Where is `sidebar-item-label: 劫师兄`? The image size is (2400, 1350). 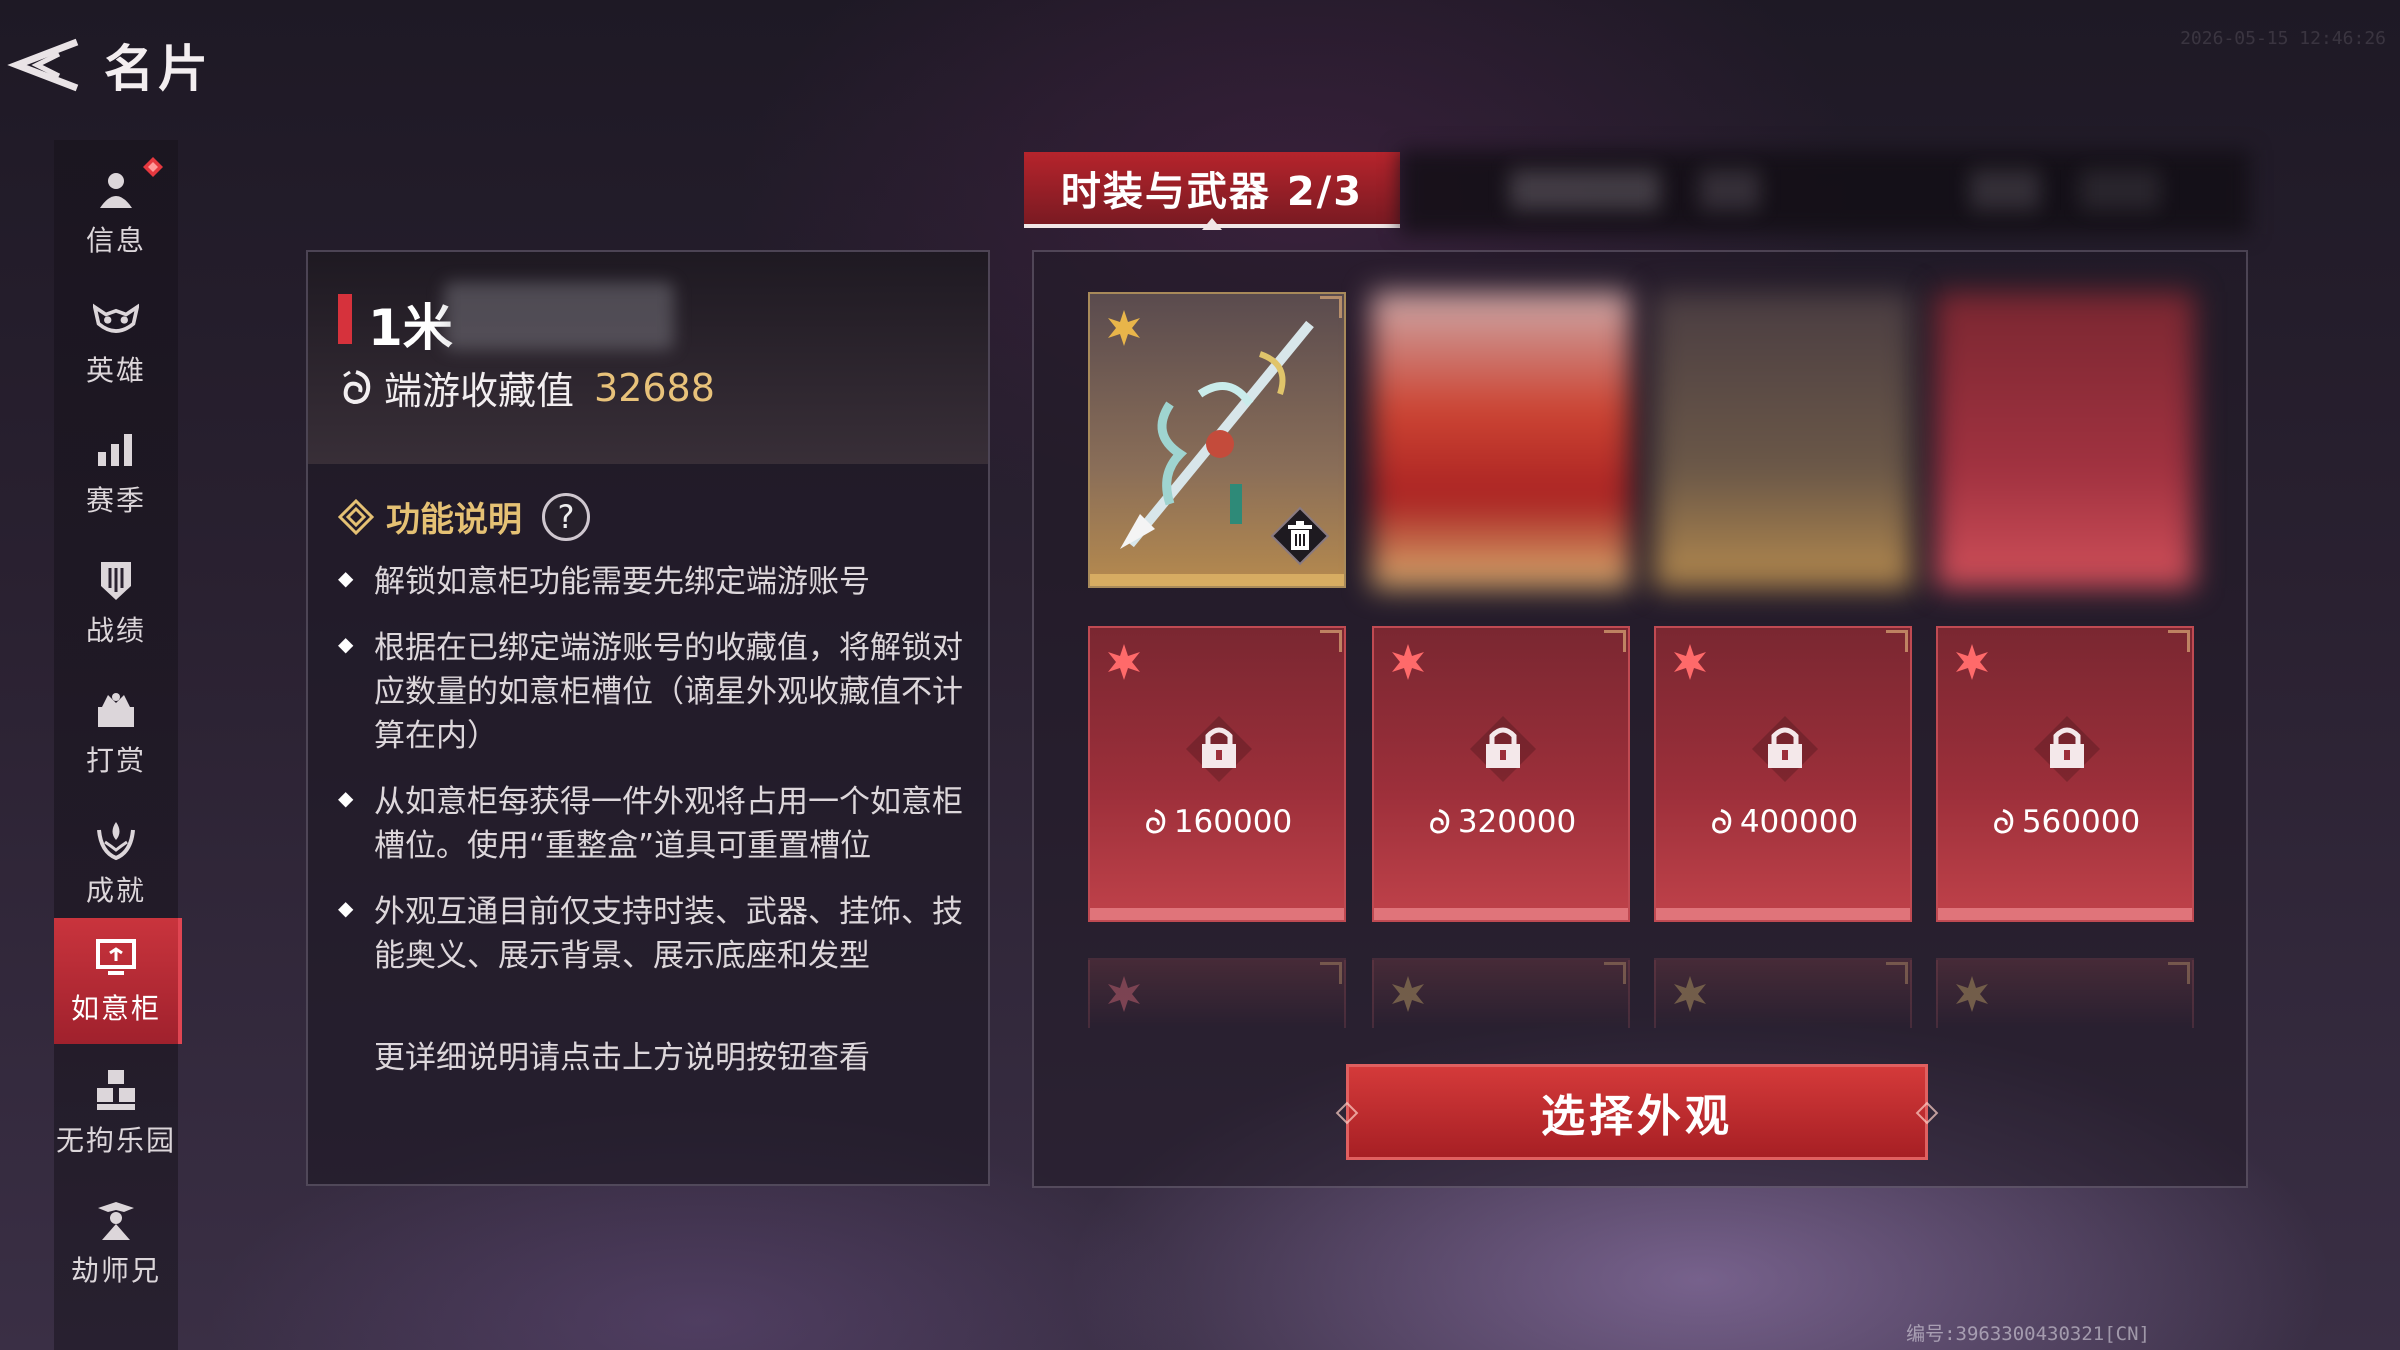 sidebar-item-label: 劫师兄 is located at coordinates (115, 1270).